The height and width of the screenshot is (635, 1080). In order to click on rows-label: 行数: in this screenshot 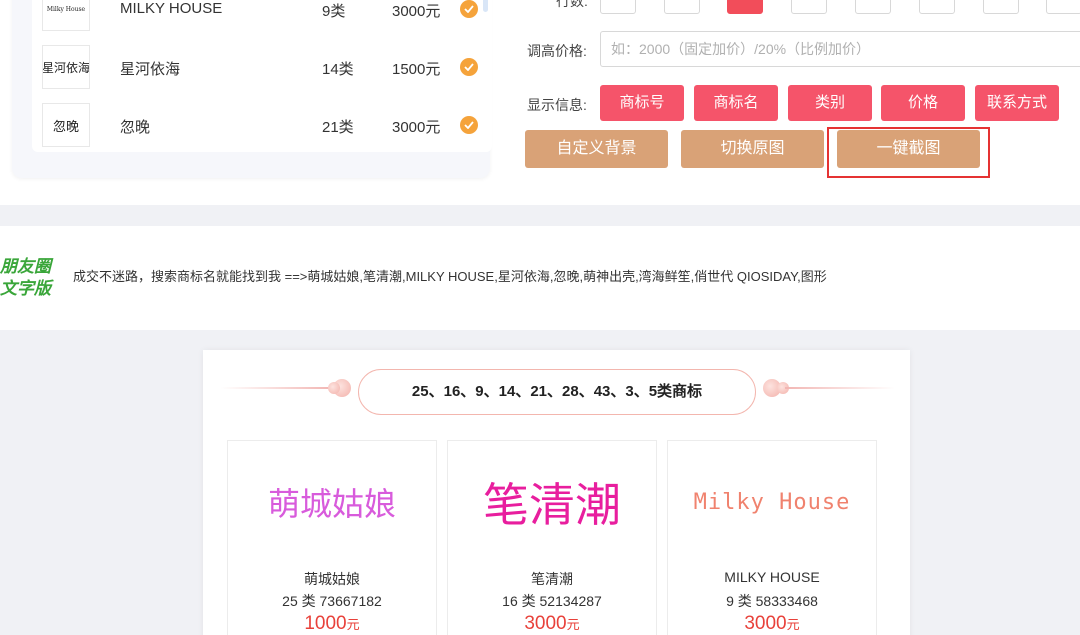, I will do `click(572, 4)`.